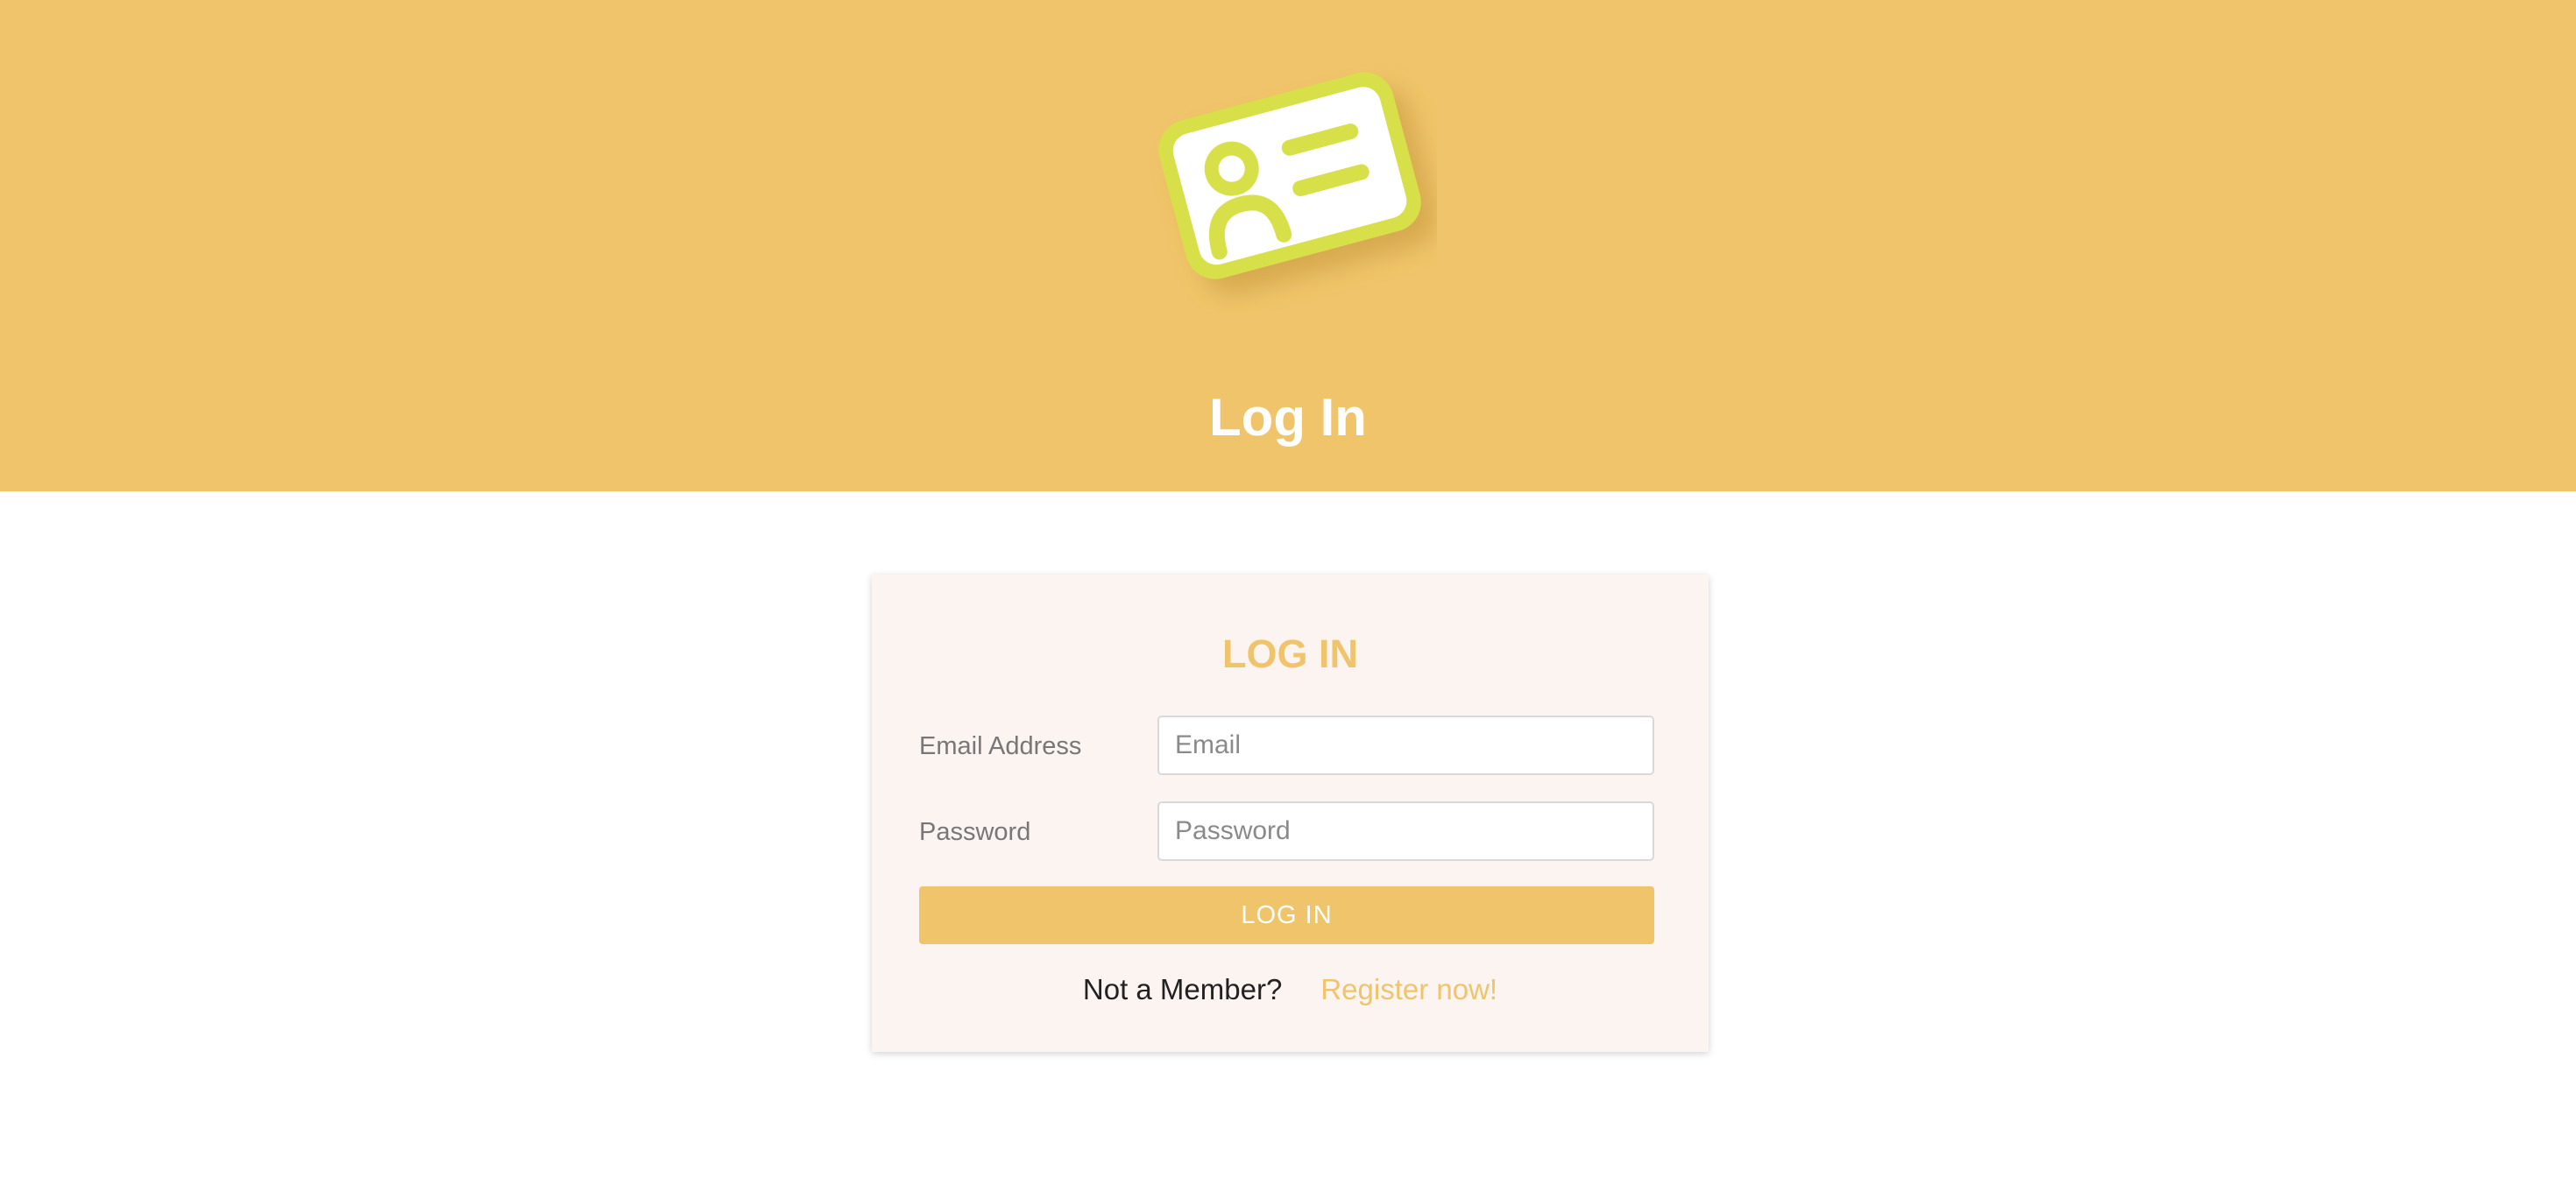 The height and width of the screenshot is (1178, 2576). What do you see at coordinates (975, 832) in the screenshot?
I see `password-label: Password` at bounding box center [975, 832].